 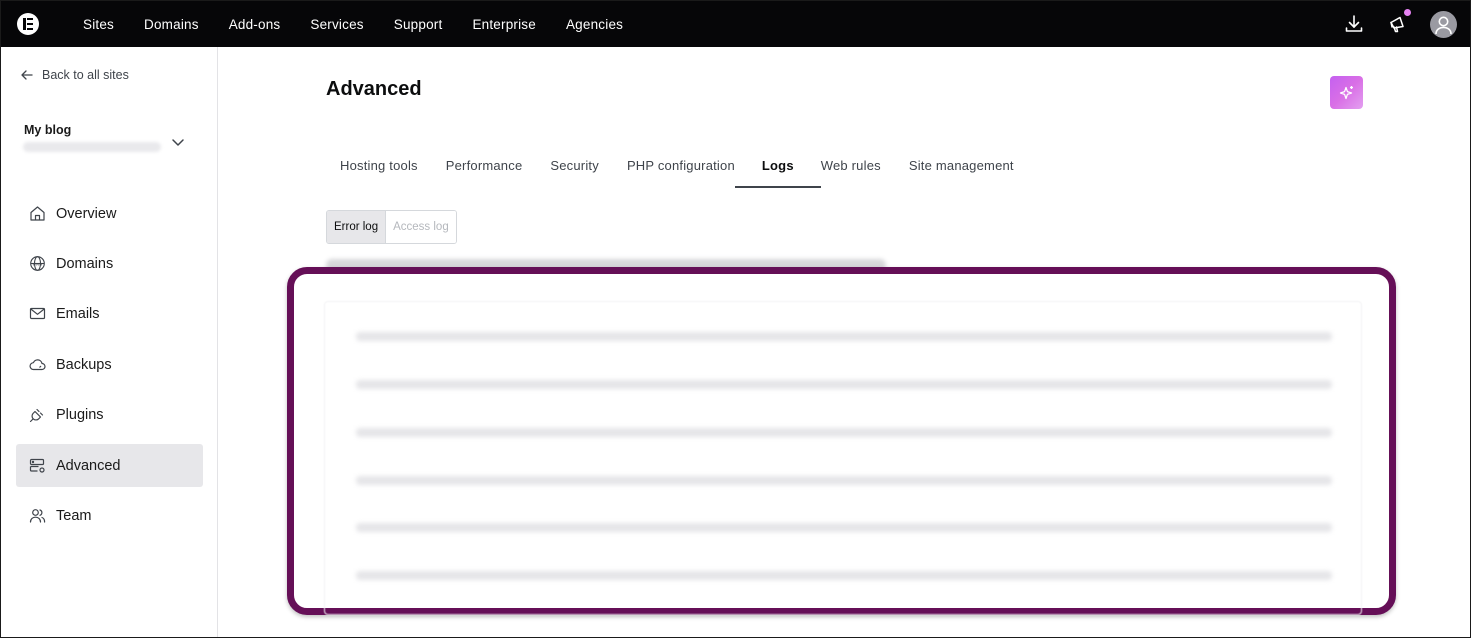 I want to click on nav-services: Services, so click(x=336, y=24).